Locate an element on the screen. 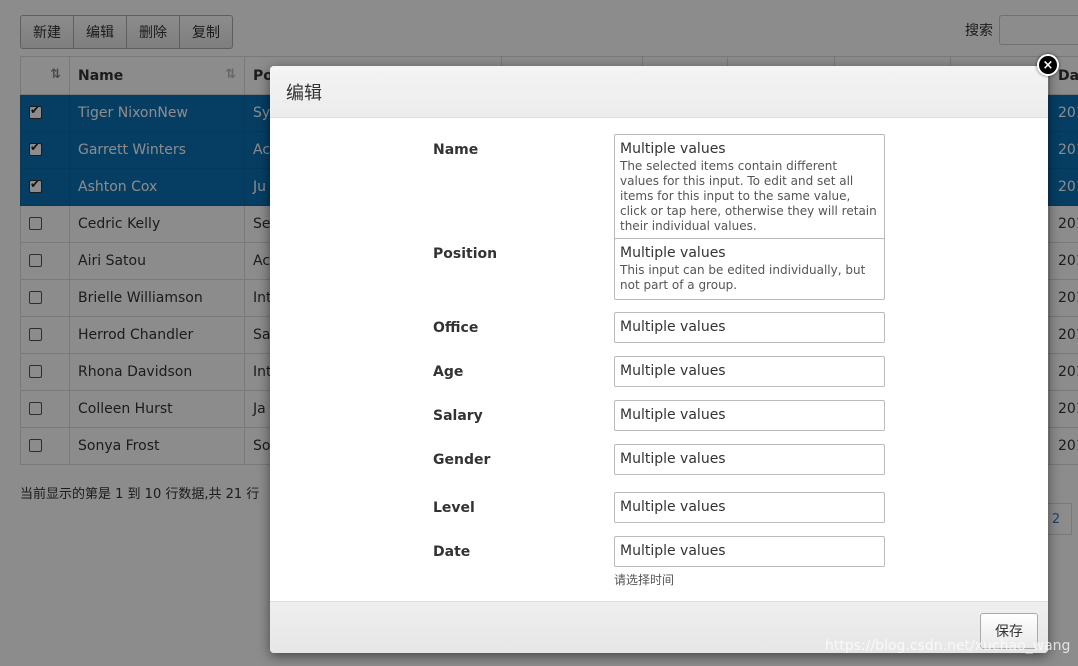  field-input-level: Multiple values is located at coordinates (749, 507).